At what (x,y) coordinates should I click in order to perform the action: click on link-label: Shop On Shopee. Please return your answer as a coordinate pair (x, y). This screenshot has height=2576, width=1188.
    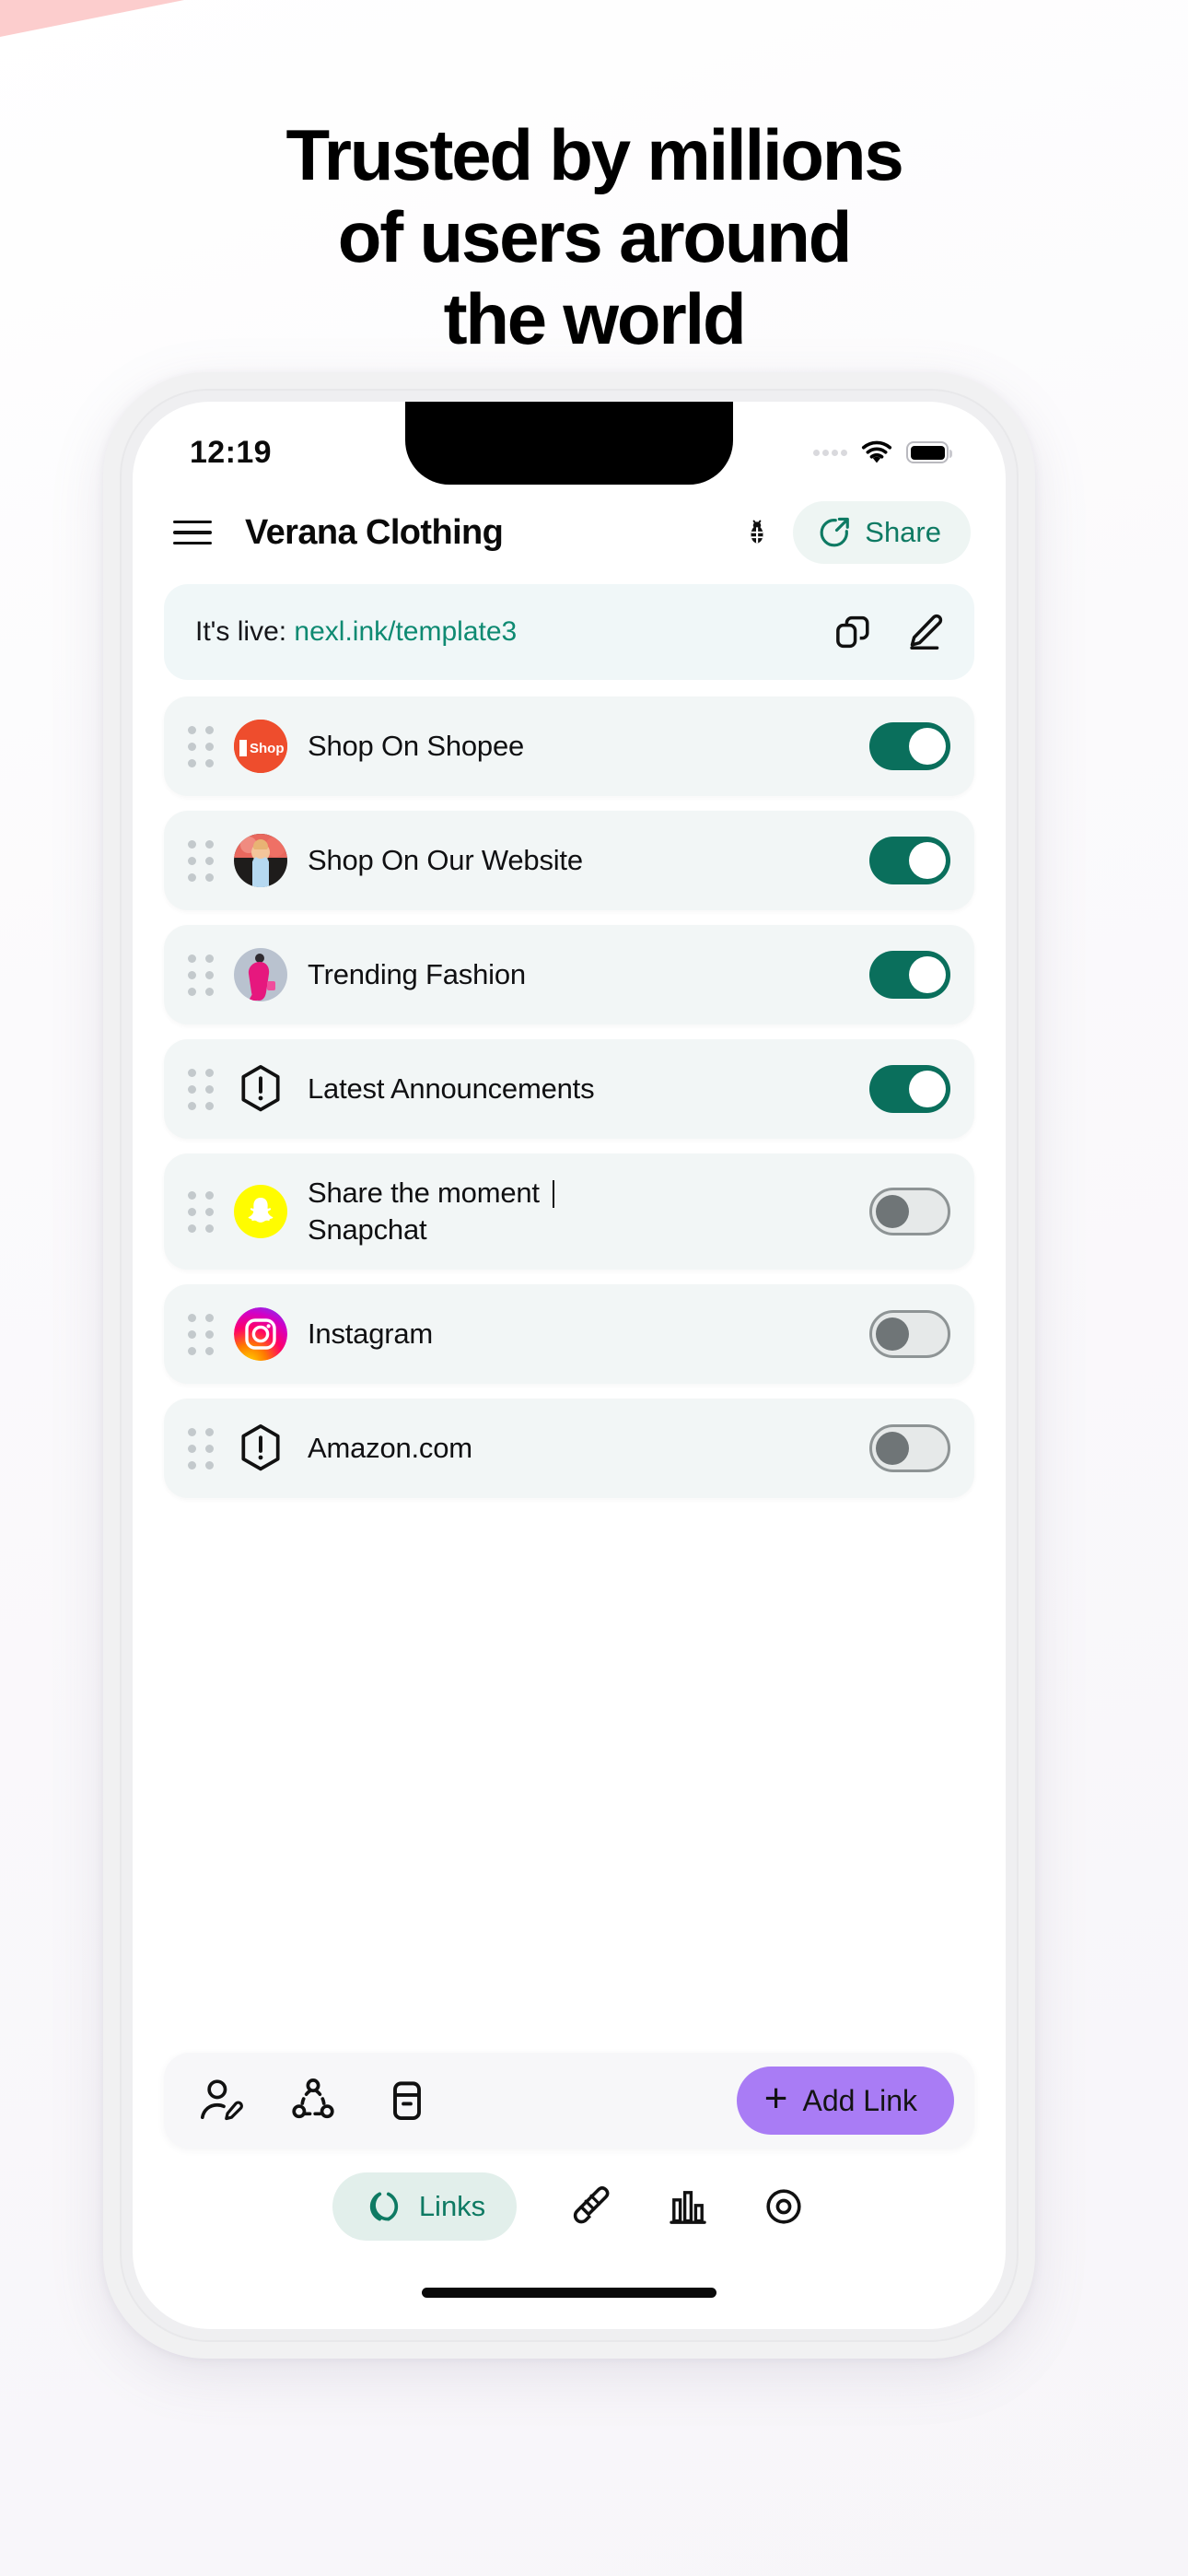
    Looking at the image, I should click on (416, 746).